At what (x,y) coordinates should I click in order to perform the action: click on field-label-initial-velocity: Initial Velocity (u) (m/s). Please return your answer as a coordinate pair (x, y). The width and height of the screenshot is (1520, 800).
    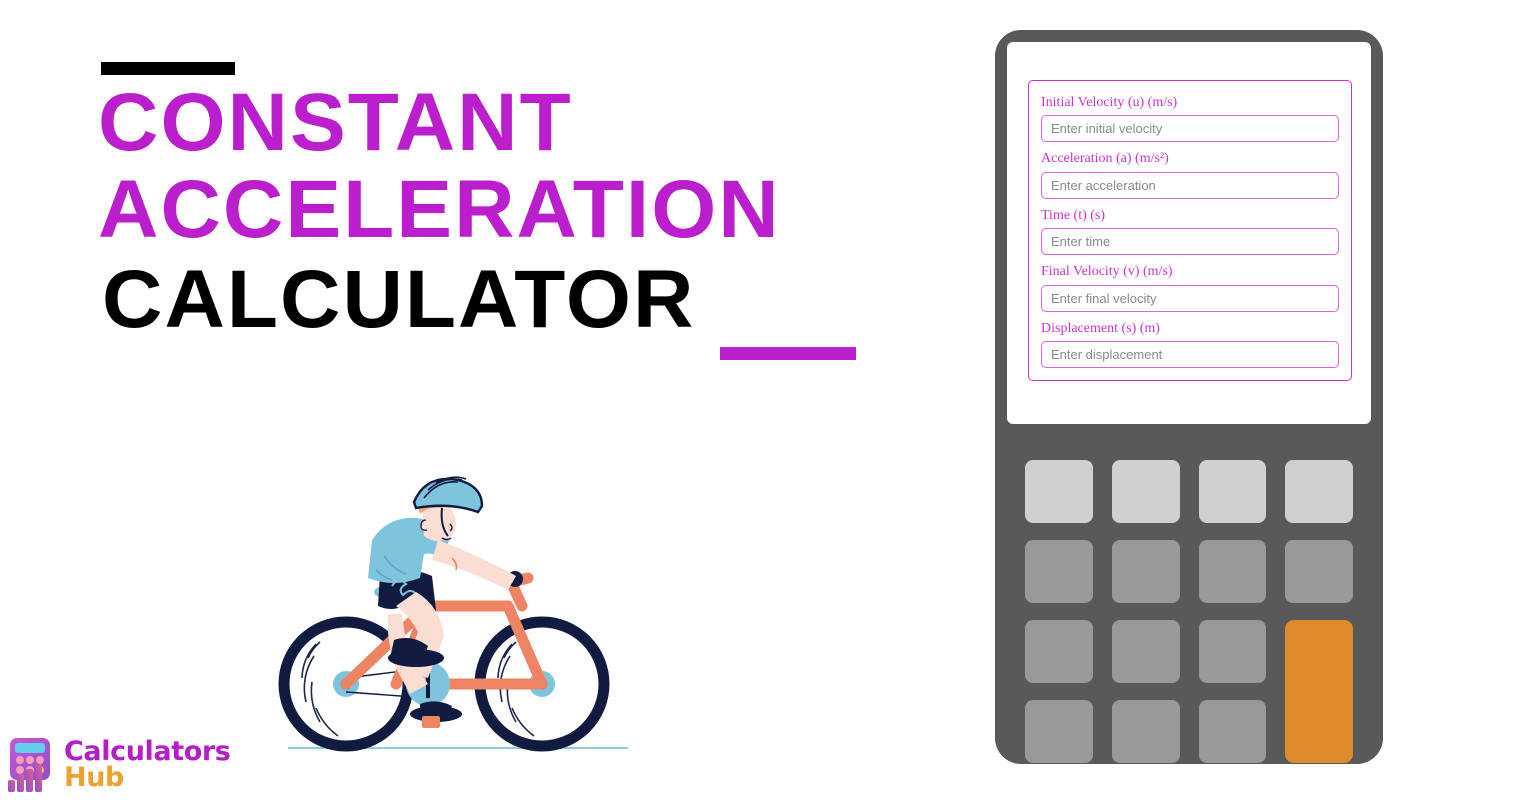
    Looking at the image, I should click on (1109, 102).